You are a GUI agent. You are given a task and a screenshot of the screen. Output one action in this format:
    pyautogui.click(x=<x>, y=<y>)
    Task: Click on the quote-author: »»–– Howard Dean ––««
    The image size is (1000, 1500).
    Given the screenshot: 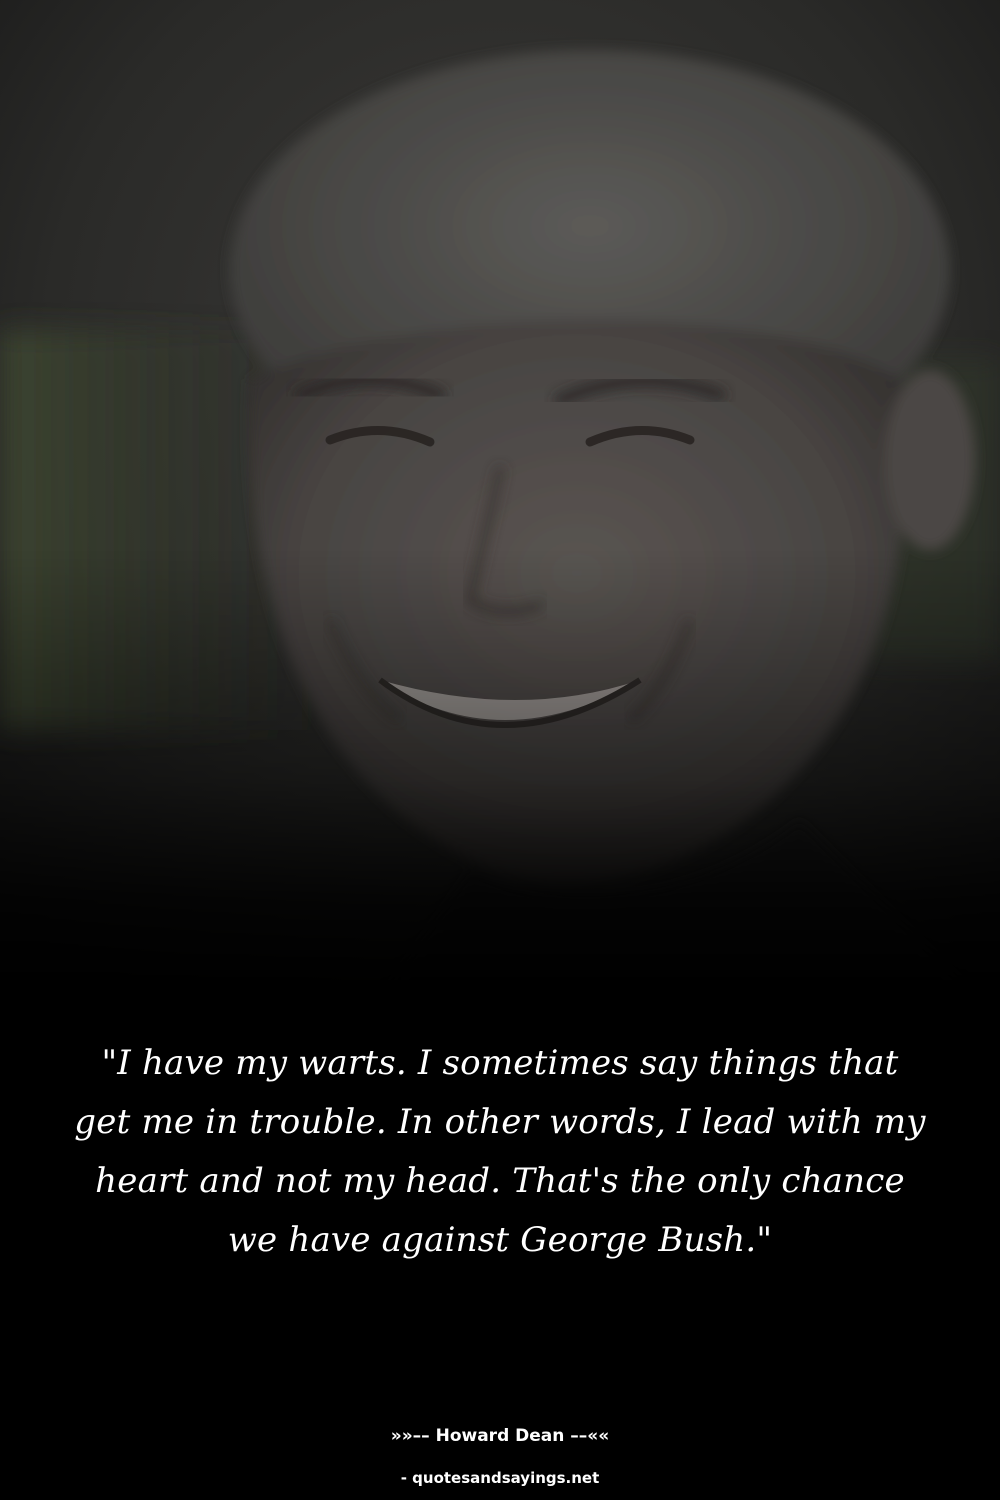 What is the action you would take?
    pyautogui.click(x=500, y=1436)
    